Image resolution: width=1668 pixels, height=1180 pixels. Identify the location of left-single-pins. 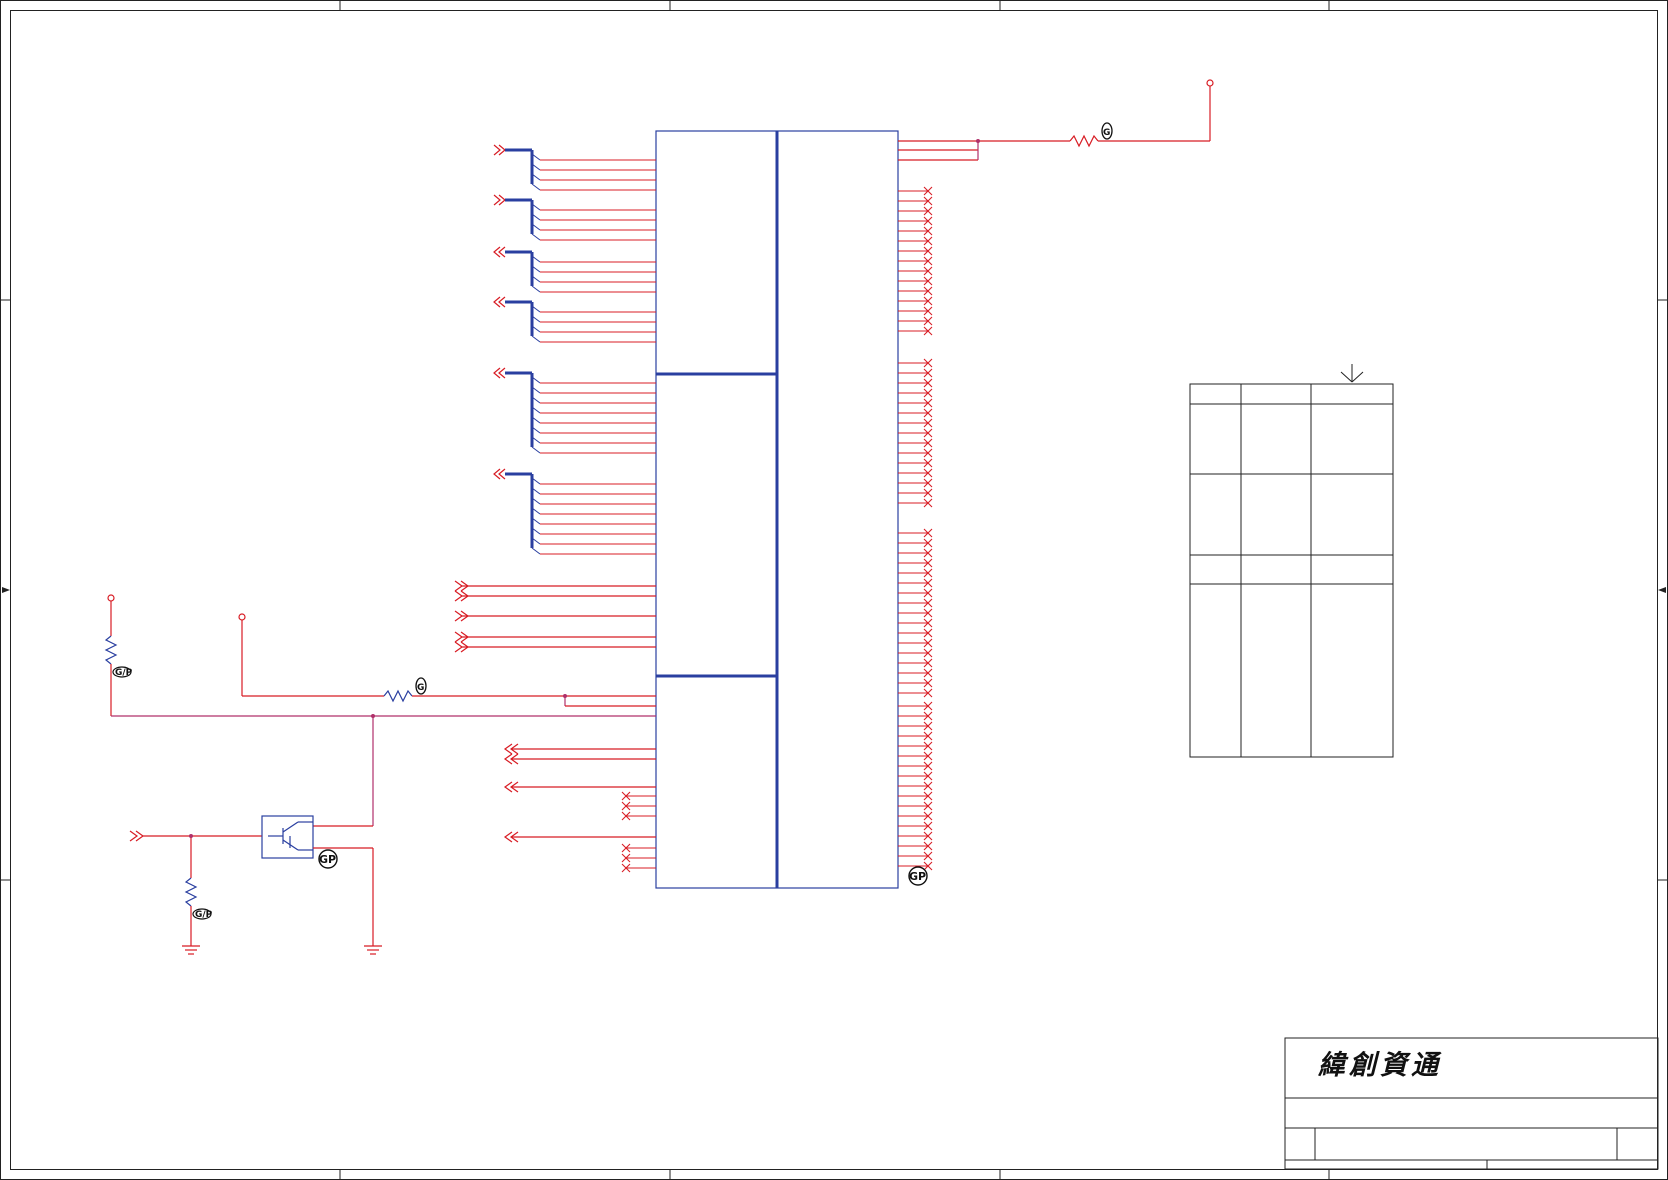
(555, 711).